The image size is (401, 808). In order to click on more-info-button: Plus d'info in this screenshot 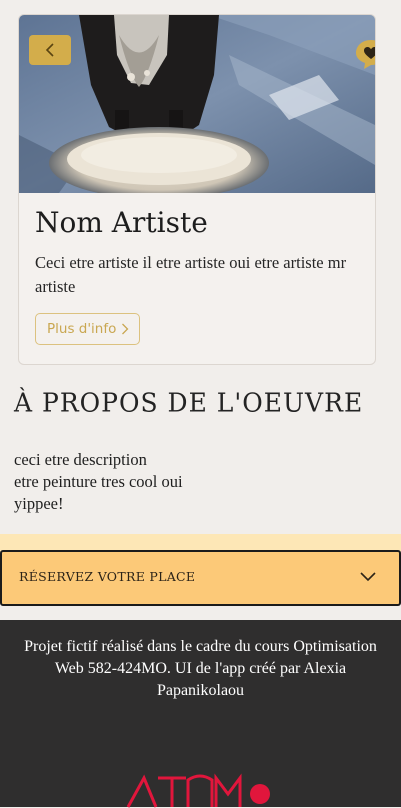, I will do `click(88, 329)`.